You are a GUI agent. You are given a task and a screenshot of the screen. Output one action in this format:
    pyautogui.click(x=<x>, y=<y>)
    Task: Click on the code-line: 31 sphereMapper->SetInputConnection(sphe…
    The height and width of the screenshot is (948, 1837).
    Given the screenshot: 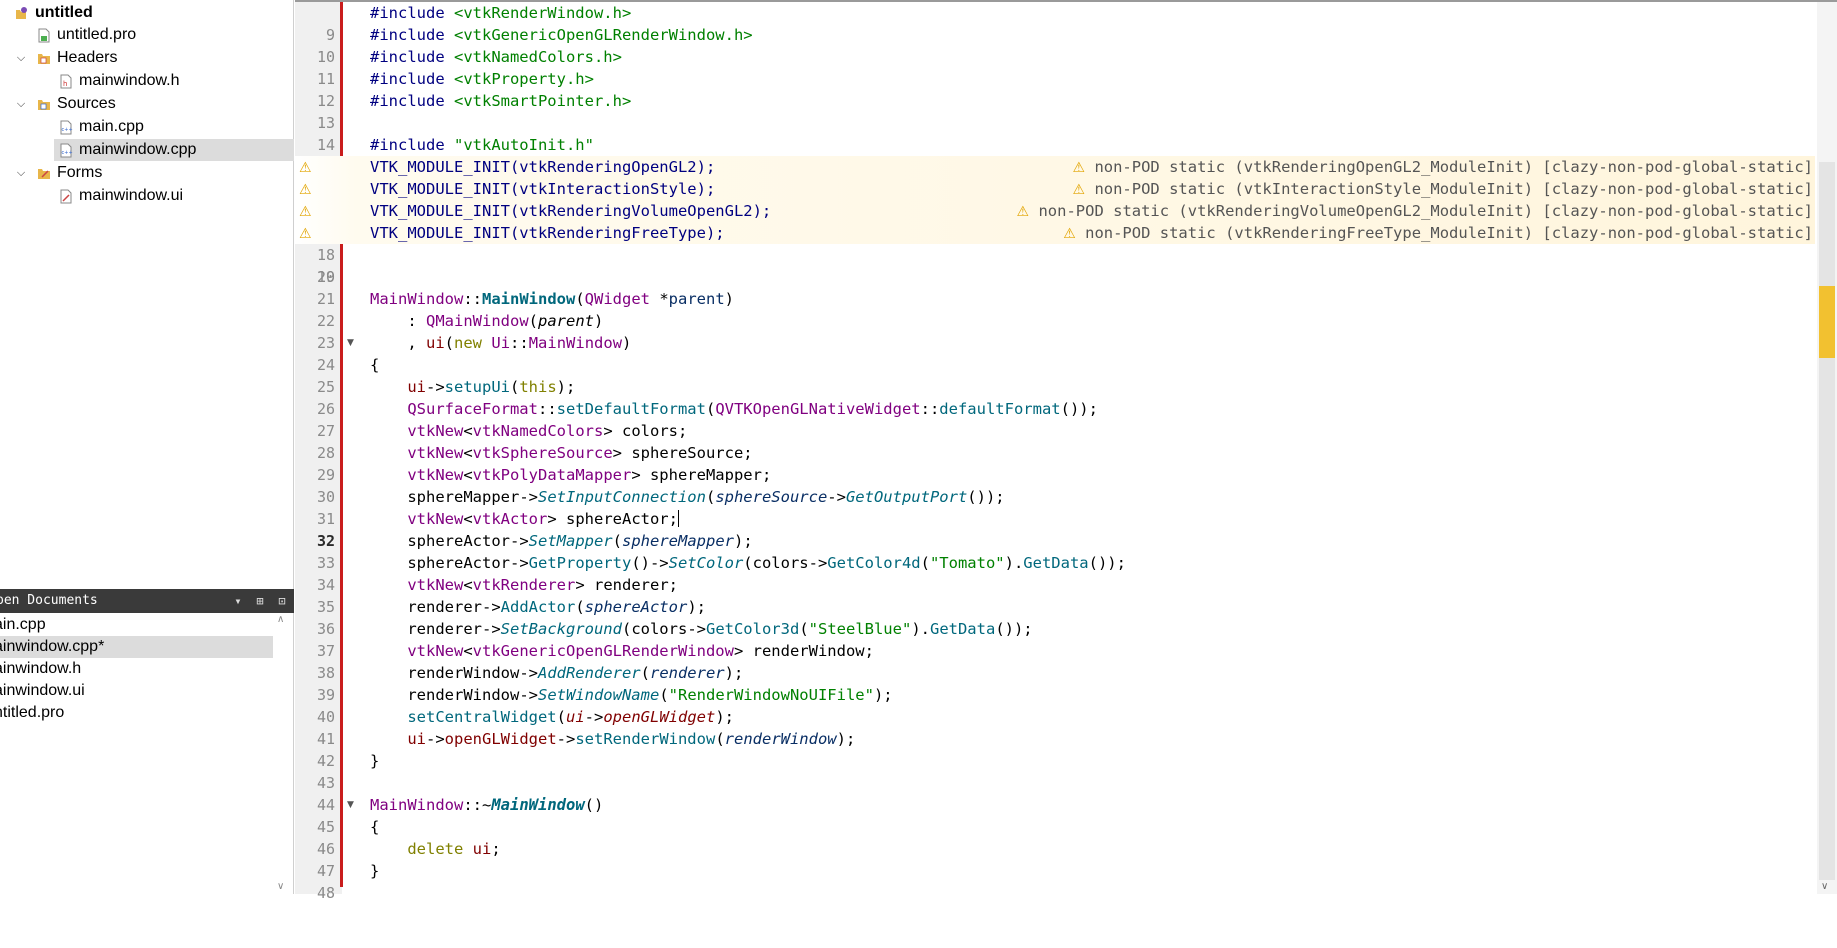 What is the action you would take?
    pyautogui.click(x=1055, y=507)
    